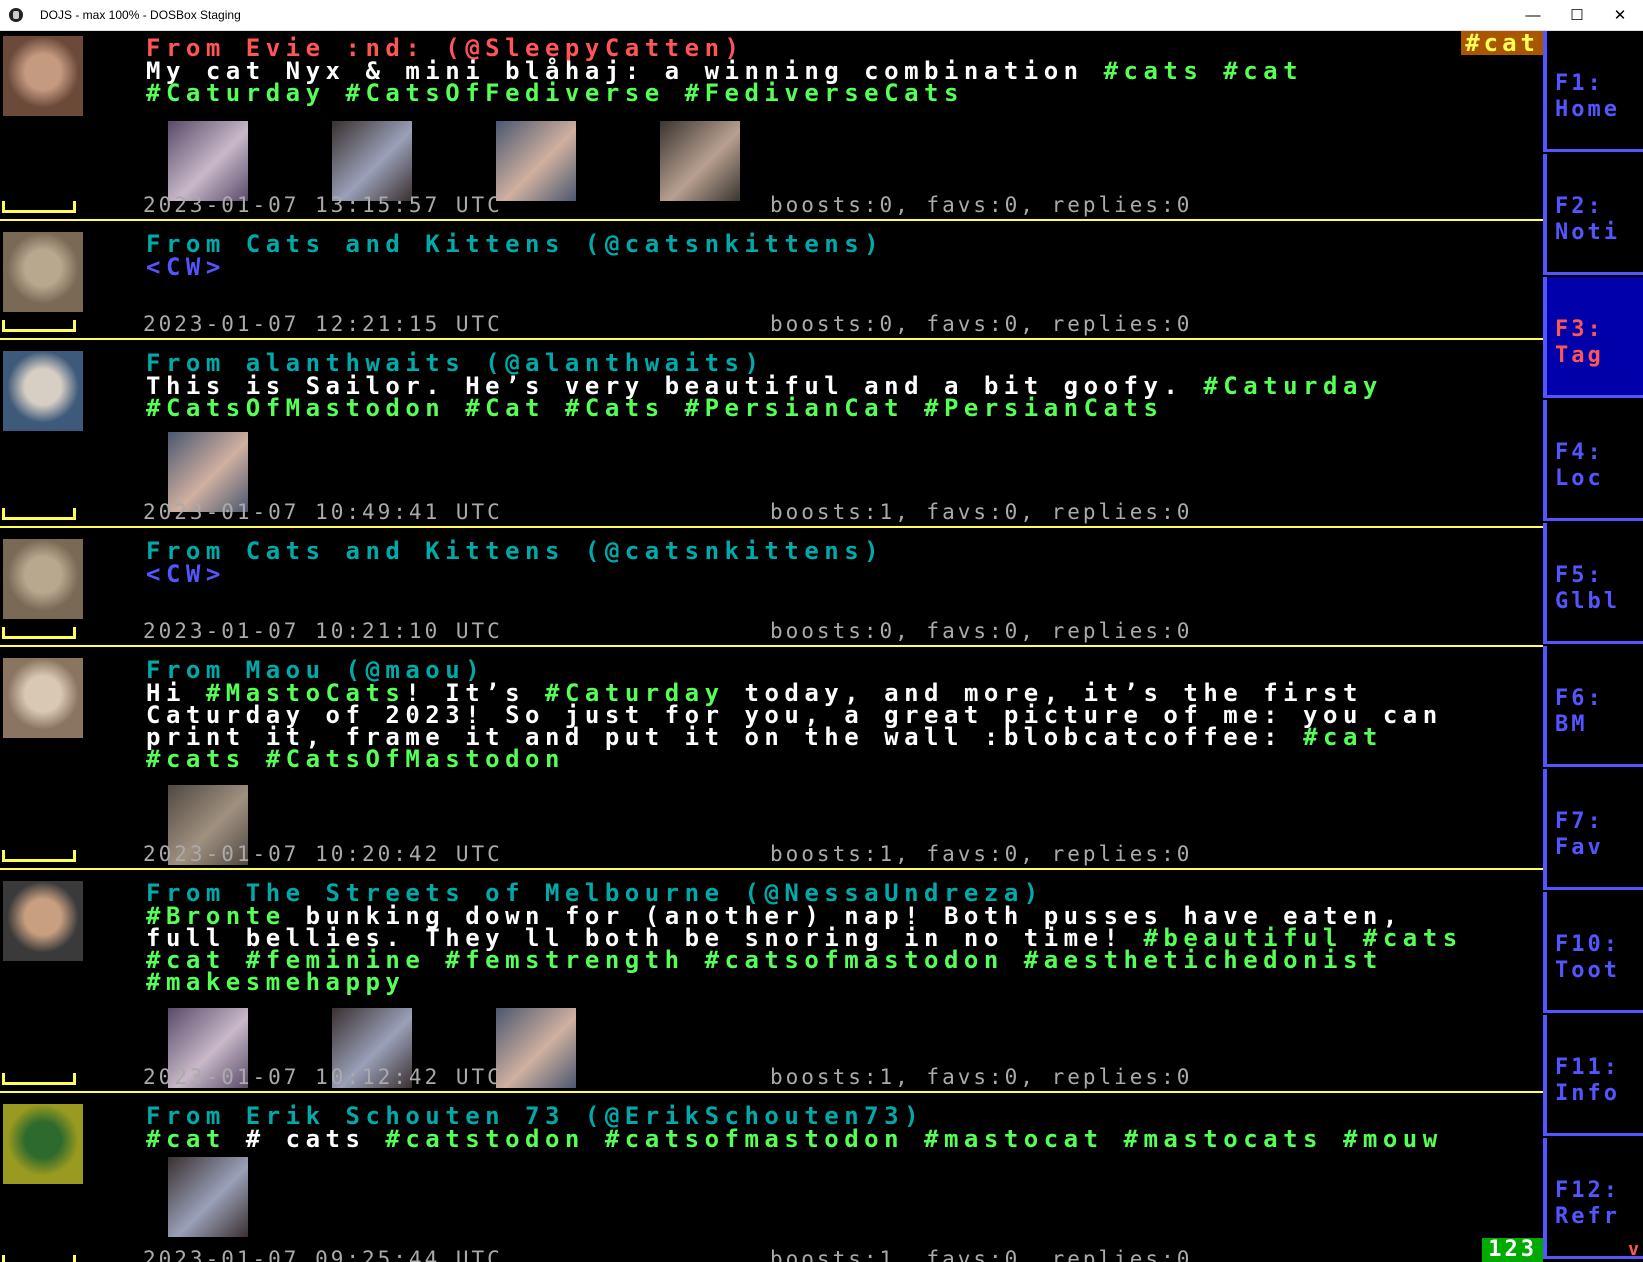  Describe the element at coordinates (1593, 91) in the screenshot. I see `fkey-home: F1: Home` at that location.